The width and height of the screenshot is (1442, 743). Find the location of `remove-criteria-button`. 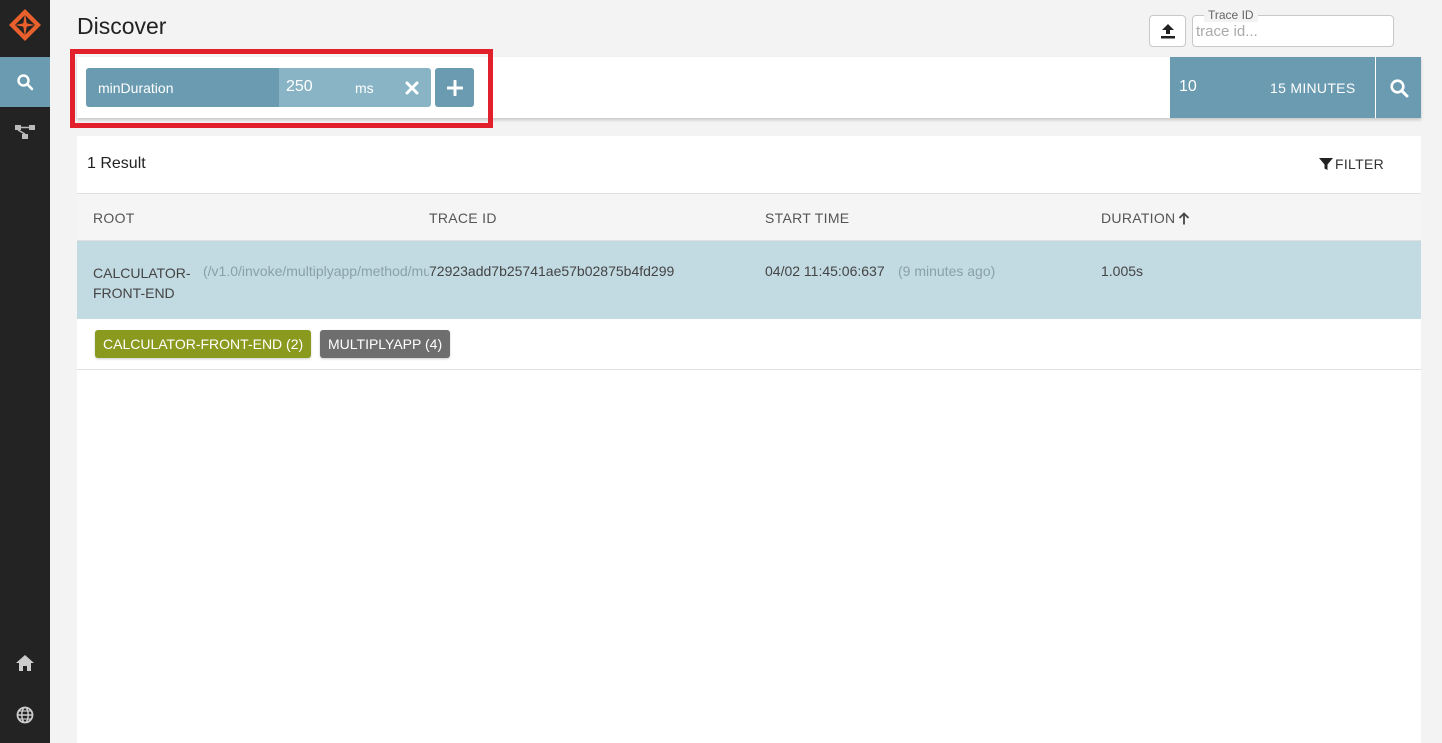

remove-criteria-button is located at coordinates (411, 87).